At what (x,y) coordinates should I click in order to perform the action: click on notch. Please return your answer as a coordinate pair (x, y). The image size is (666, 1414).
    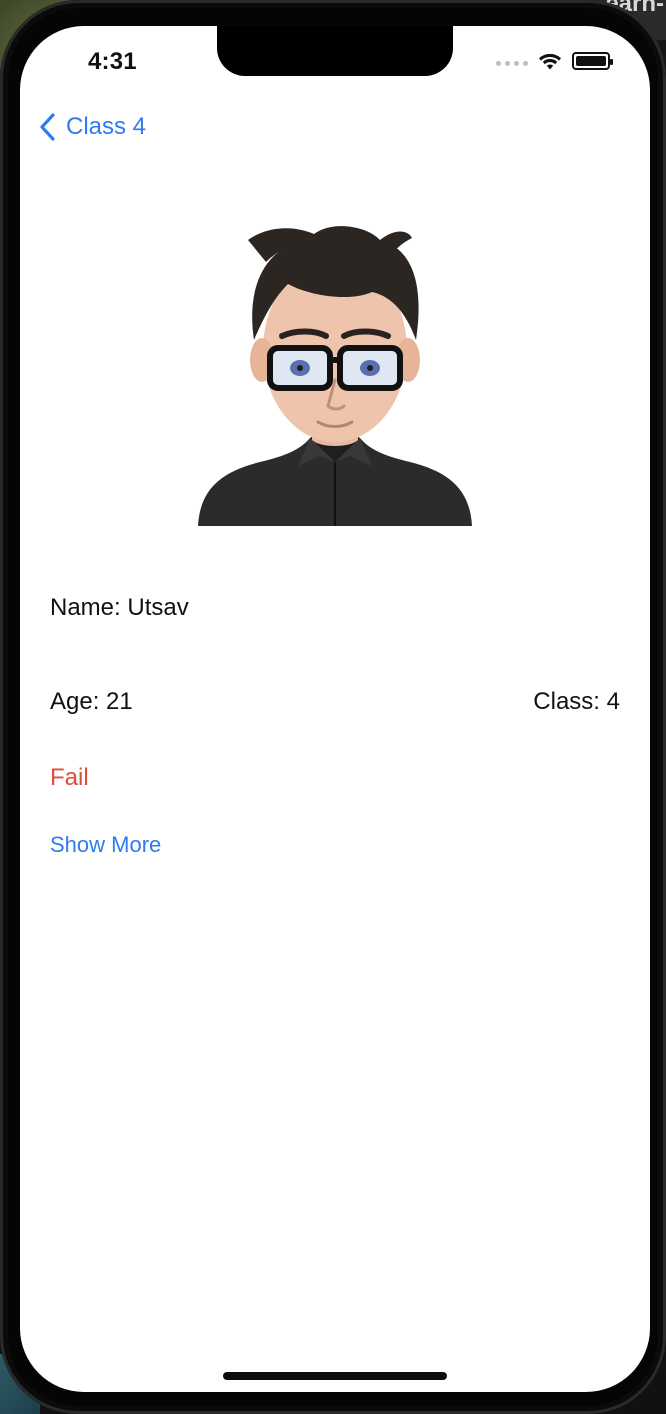
    Looking at the image, I should click on (335, 51).